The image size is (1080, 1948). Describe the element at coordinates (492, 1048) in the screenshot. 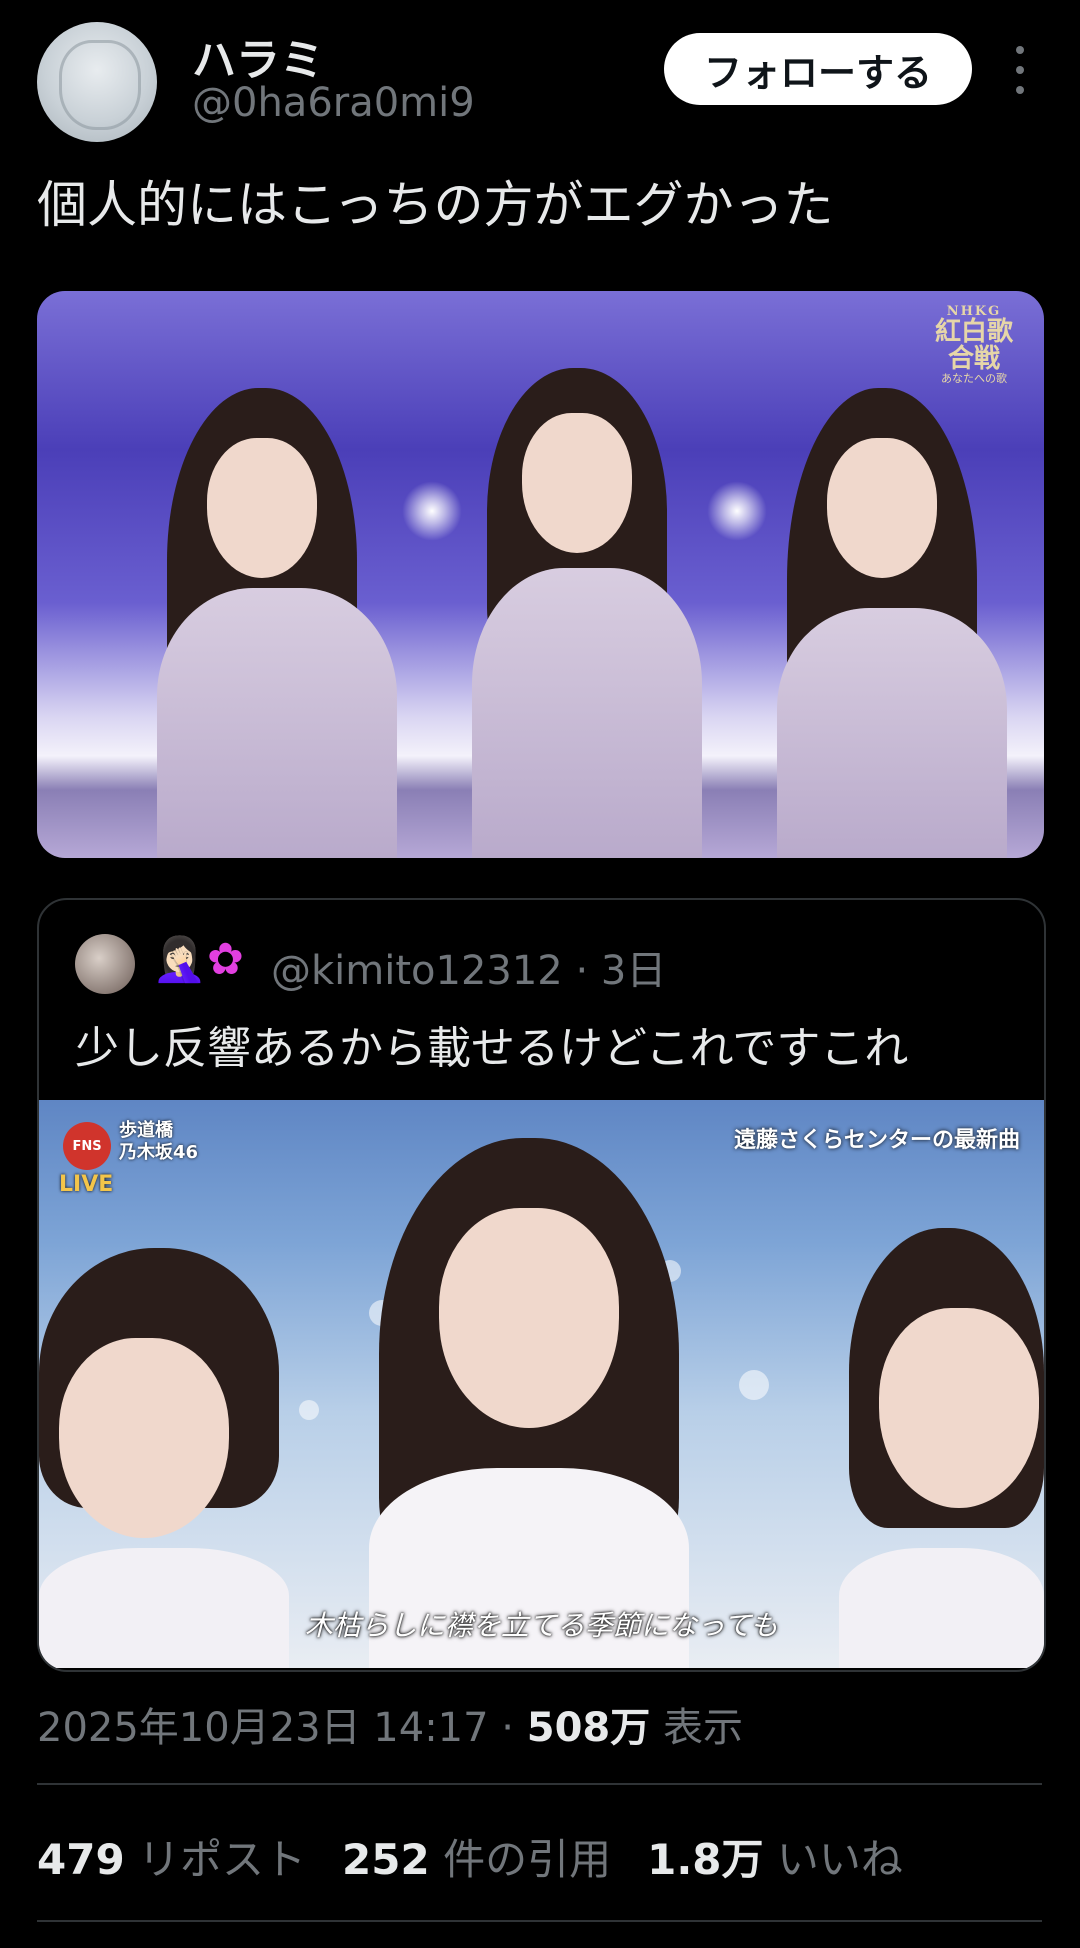

I see `quoted-text: 少し反響あるから載せるけどこれですこれ` at that location.